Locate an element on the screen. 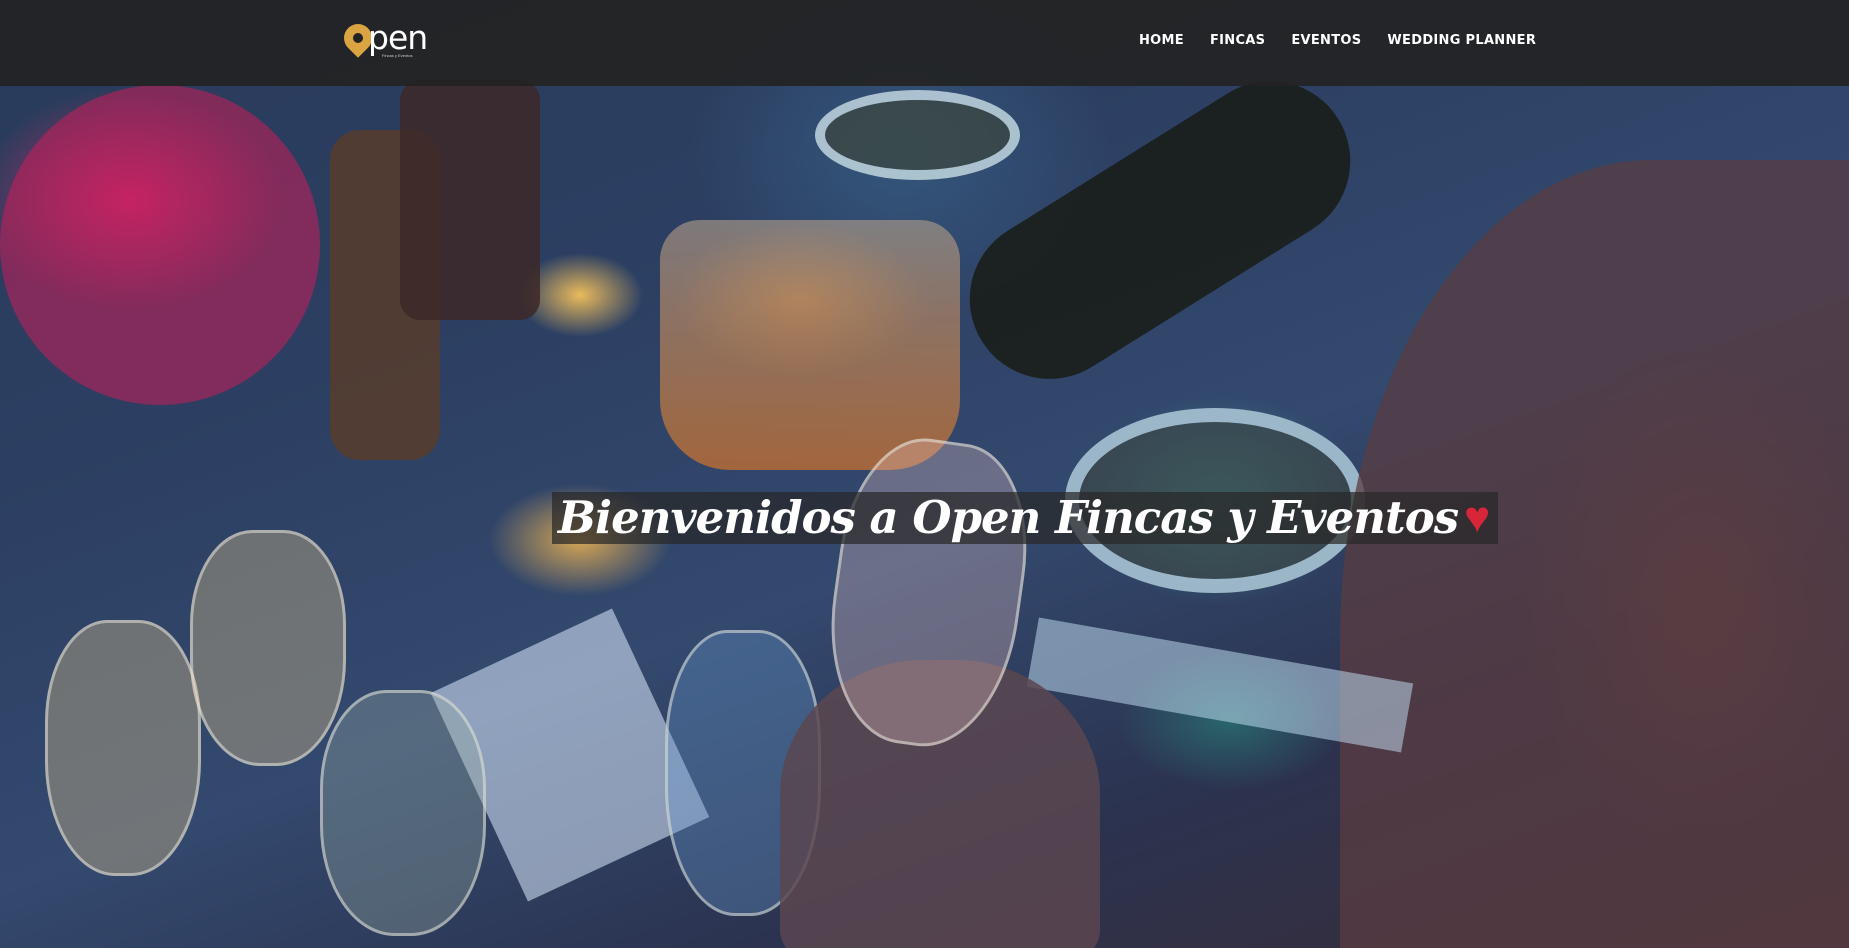  nav-eventos: EVENTOS is located at coordinates (1326, 40).